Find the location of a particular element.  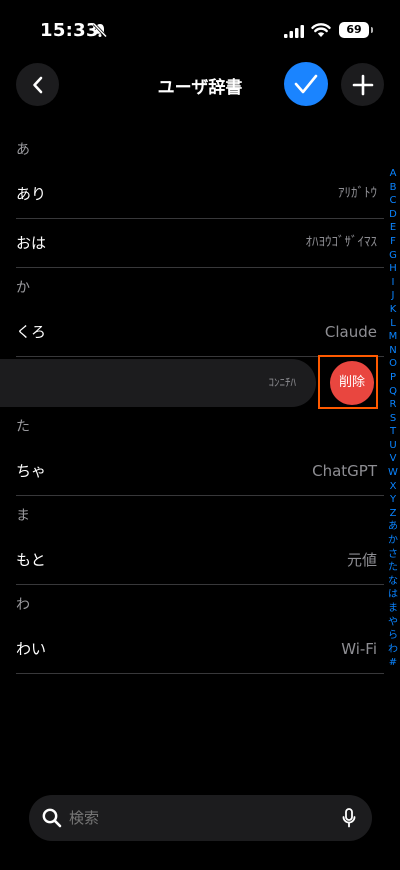

item-reading: ちゃ is located at coordinates (31, 471).